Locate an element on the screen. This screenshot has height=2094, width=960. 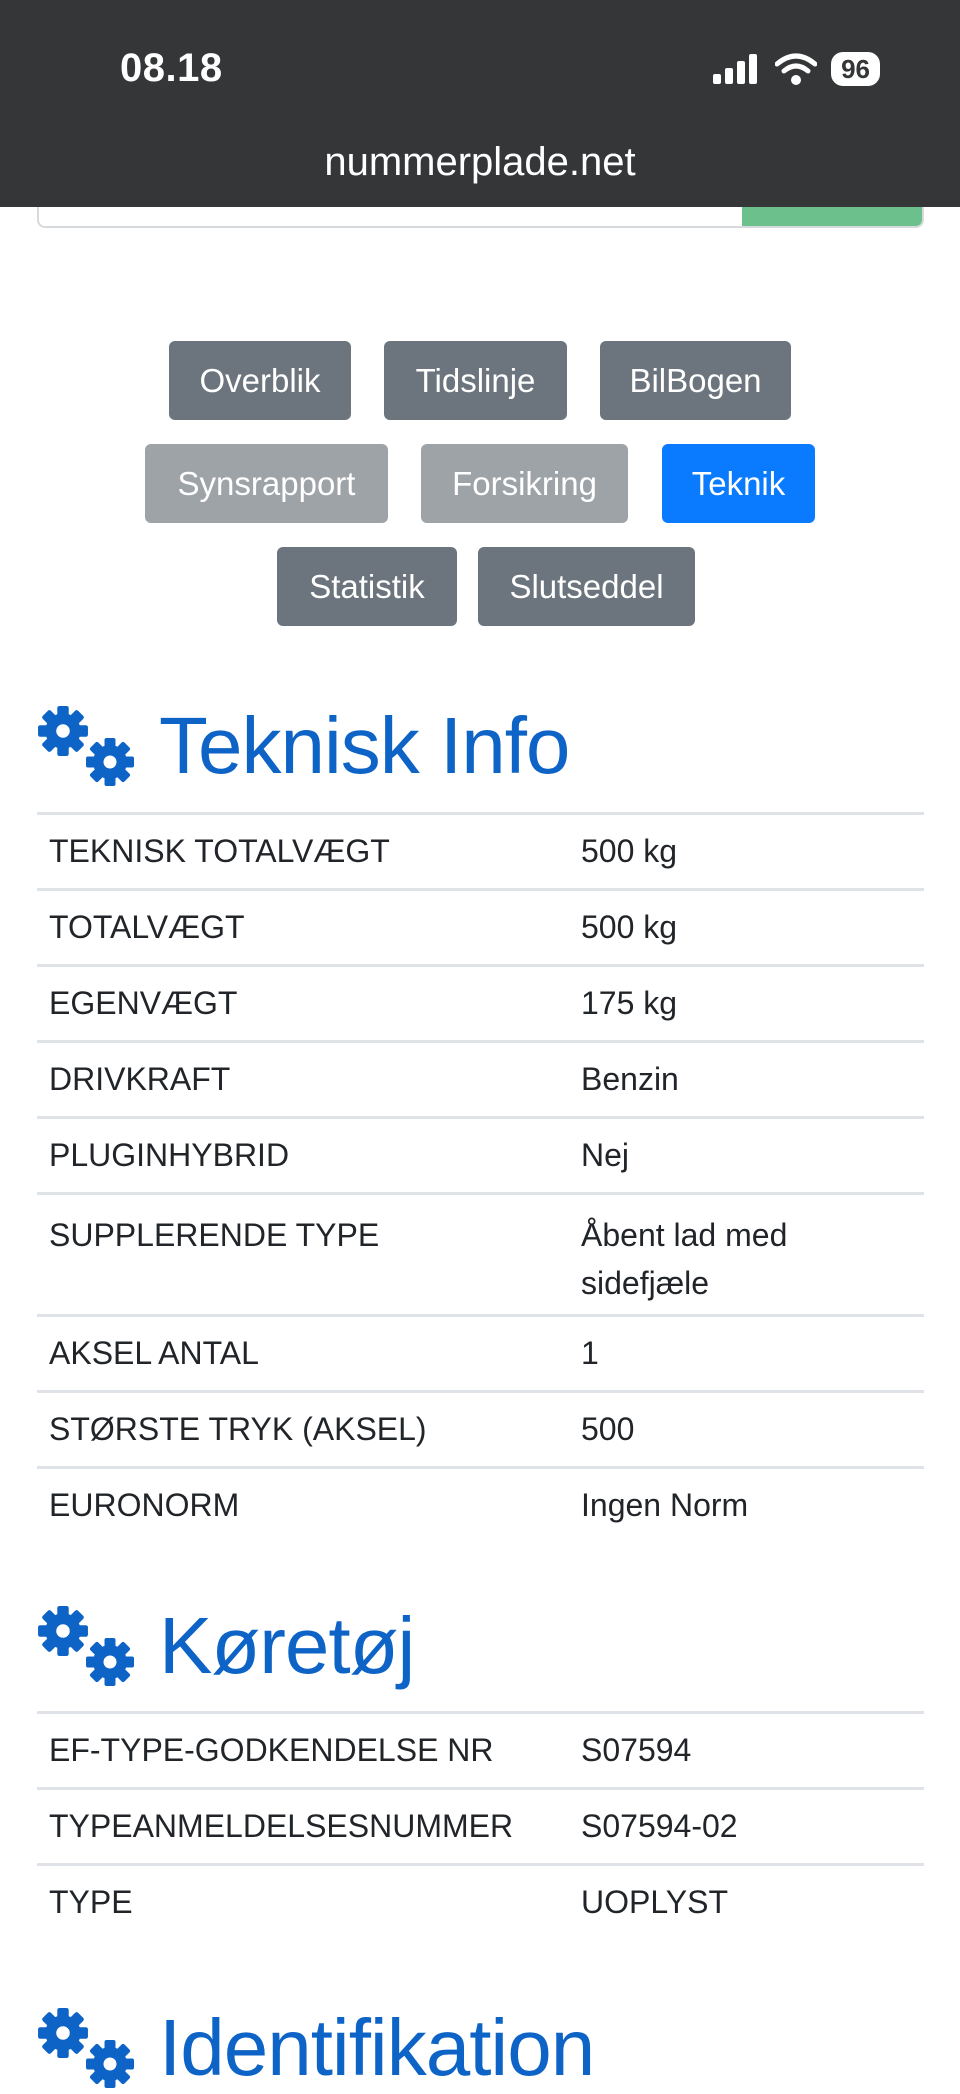
row-key: TEKNISK TOTALVÆGT is located at coordinates (303, 851).